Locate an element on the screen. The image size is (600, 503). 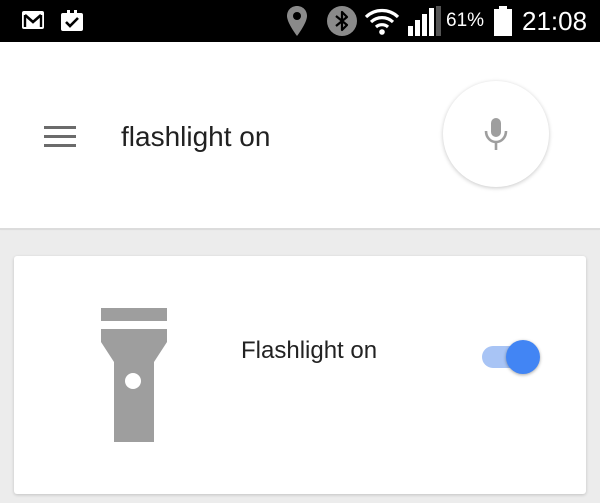
status-bar: 61% 21:08 is located at coordinates (300, 21).